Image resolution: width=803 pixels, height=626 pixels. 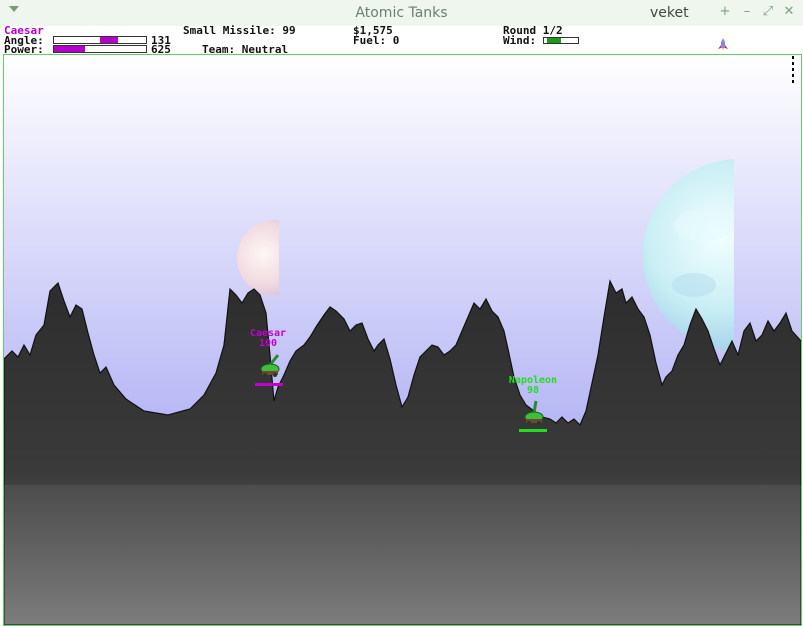 I want to click on fuel-label: Fuel: 0, so click(x=376, y=40).